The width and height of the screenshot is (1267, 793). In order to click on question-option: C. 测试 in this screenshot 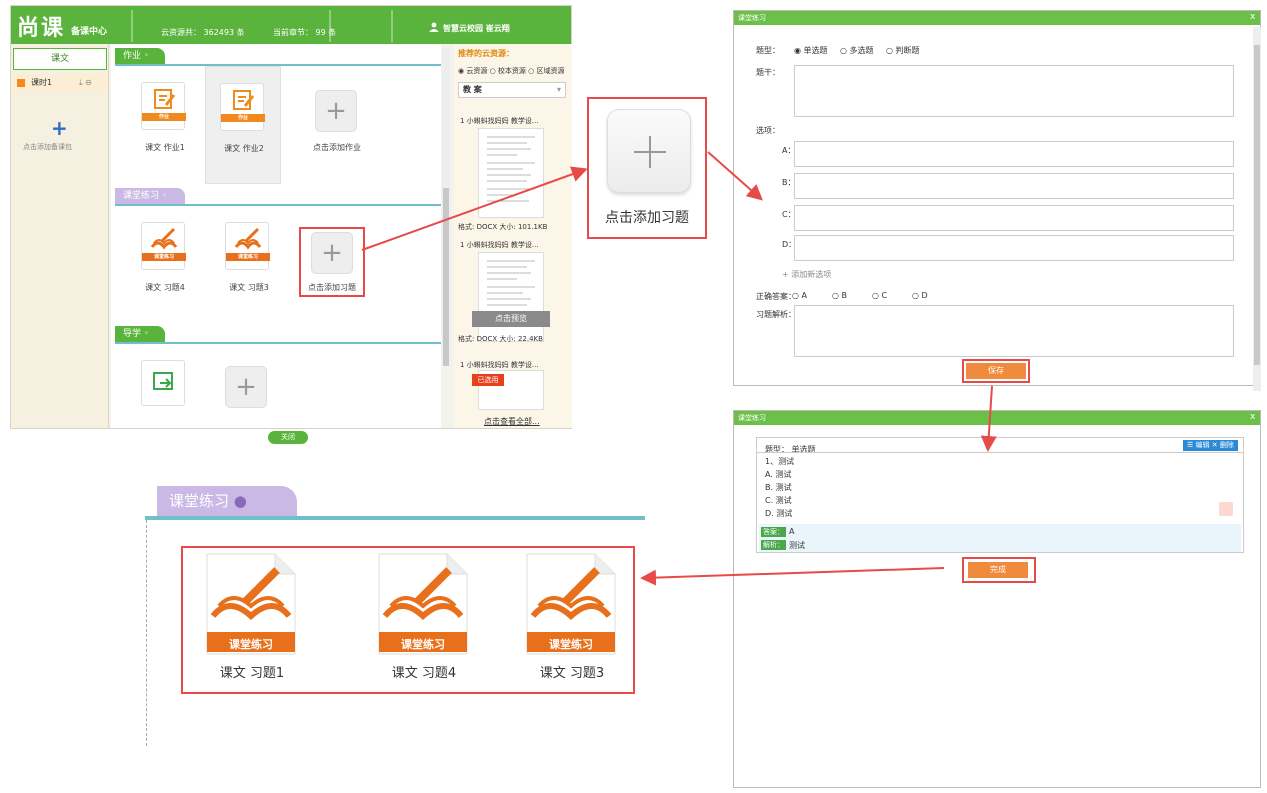, I will do `click(778, 500)`.